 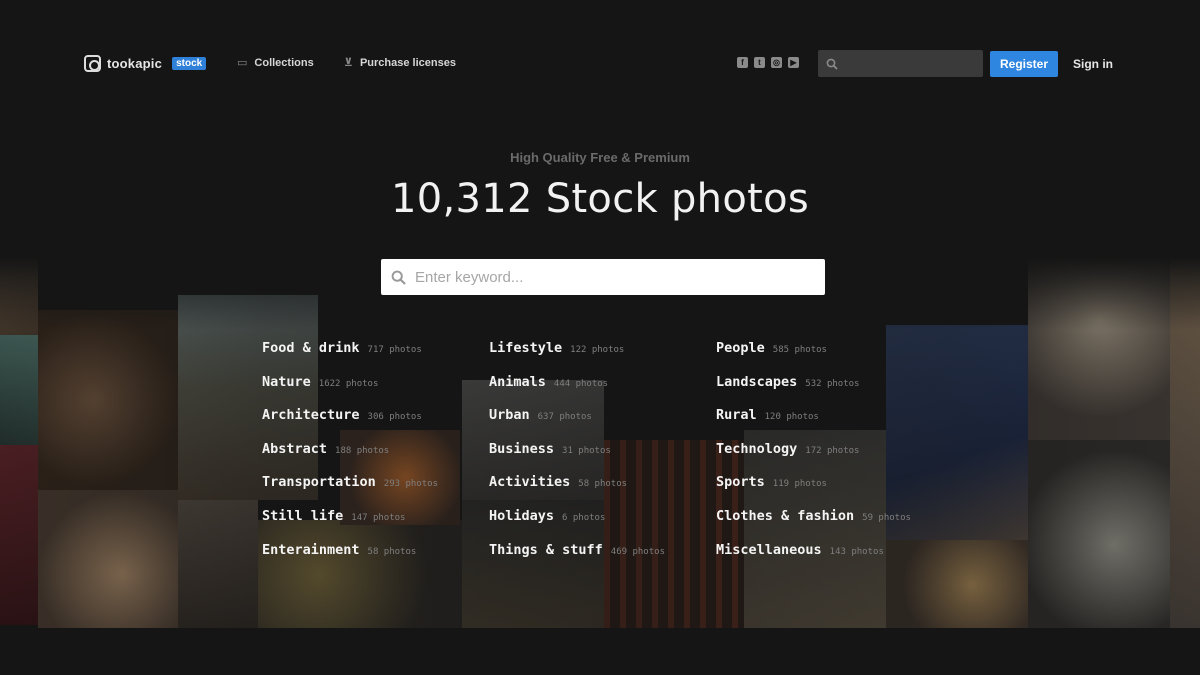 What do you see at coordinates (776, 62) in the screenshot?
I see `instagram-icon: ◎` at bounding box center [776, 62].